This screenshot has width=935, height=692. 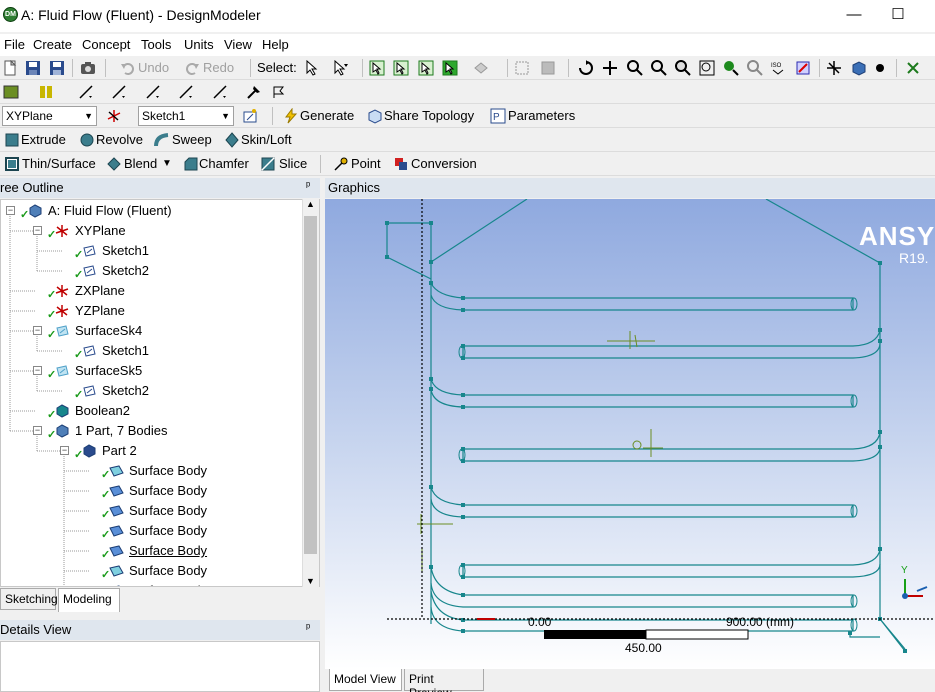 I want to click on look-at-icon, so click(x=803, y=68).